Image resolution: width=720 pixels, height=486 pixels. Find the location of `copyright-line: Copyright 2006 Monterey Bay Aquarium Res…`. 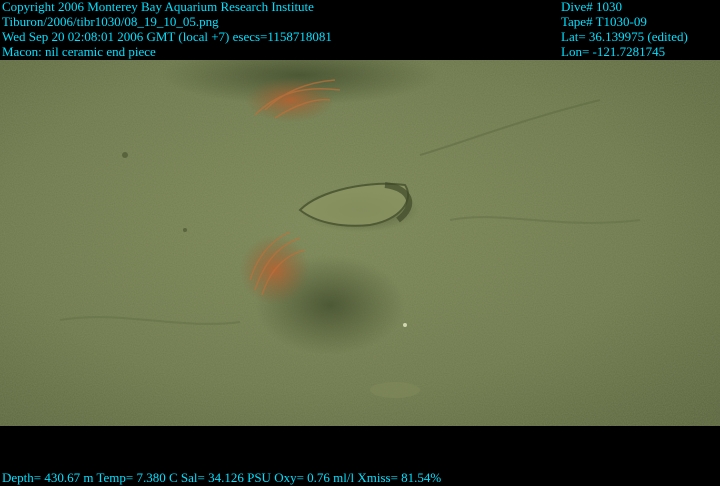

copyright-line: Copyright 2006 Monterey Bay Aquarium Res… is located at coordinates (158, 7).